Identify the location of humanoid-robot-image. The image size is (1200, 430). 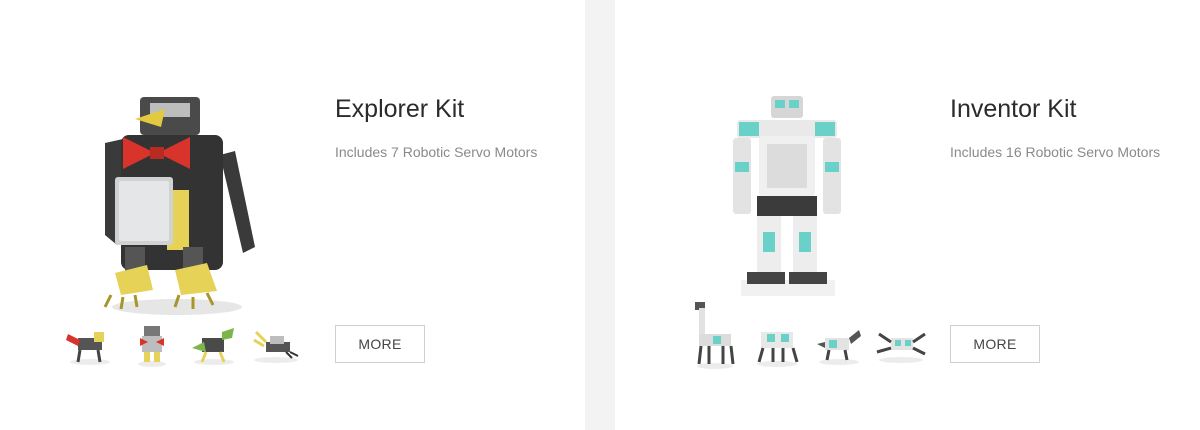
(787, 198).